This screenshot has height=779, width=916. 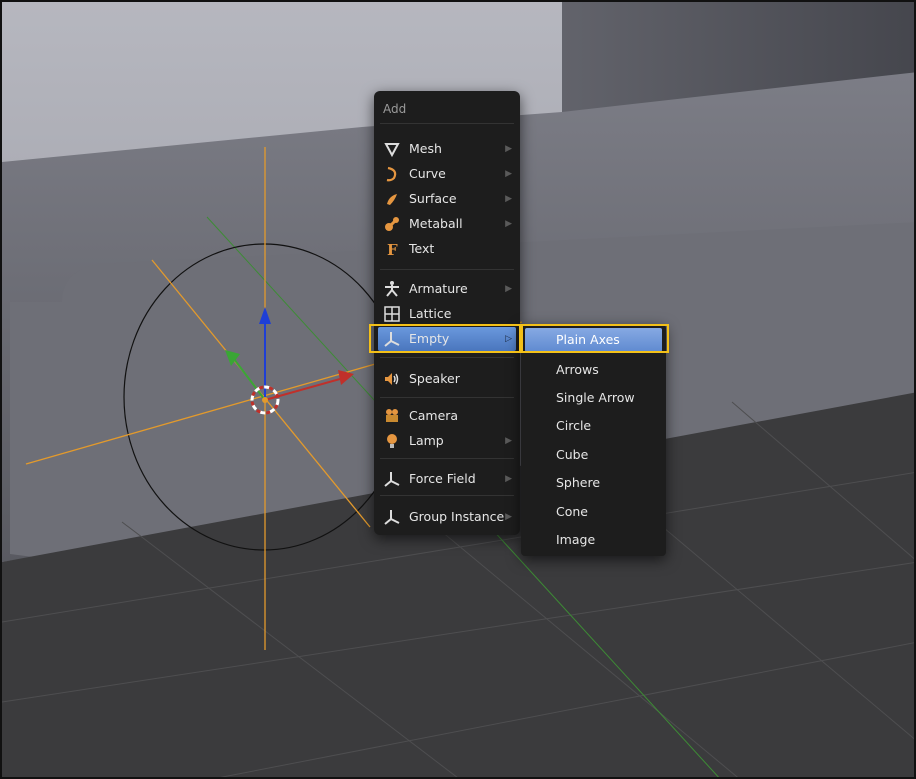 What do you see at coordinates (457, 516) in the screenshot?
I see `menu-item-label: Group Instance` at bounding box center [457, 516].